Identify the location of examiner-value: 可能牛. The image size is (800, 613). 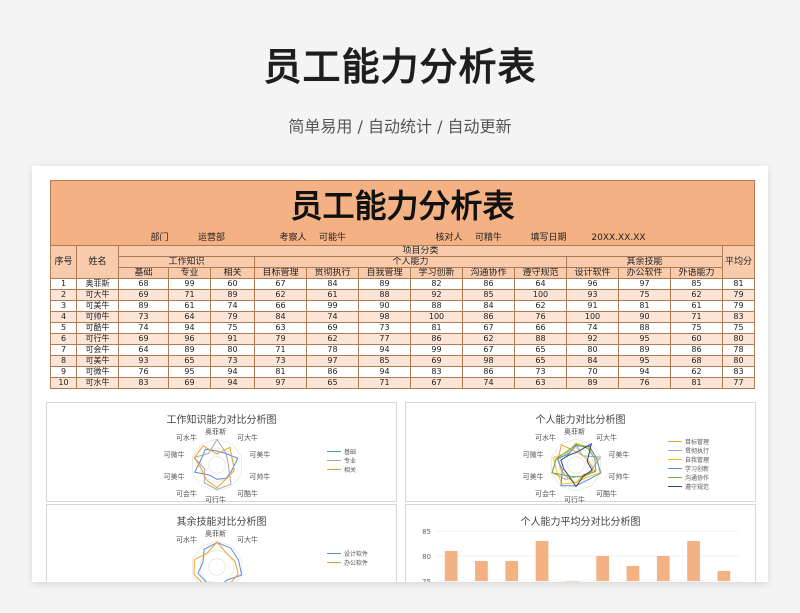
(332, 238).